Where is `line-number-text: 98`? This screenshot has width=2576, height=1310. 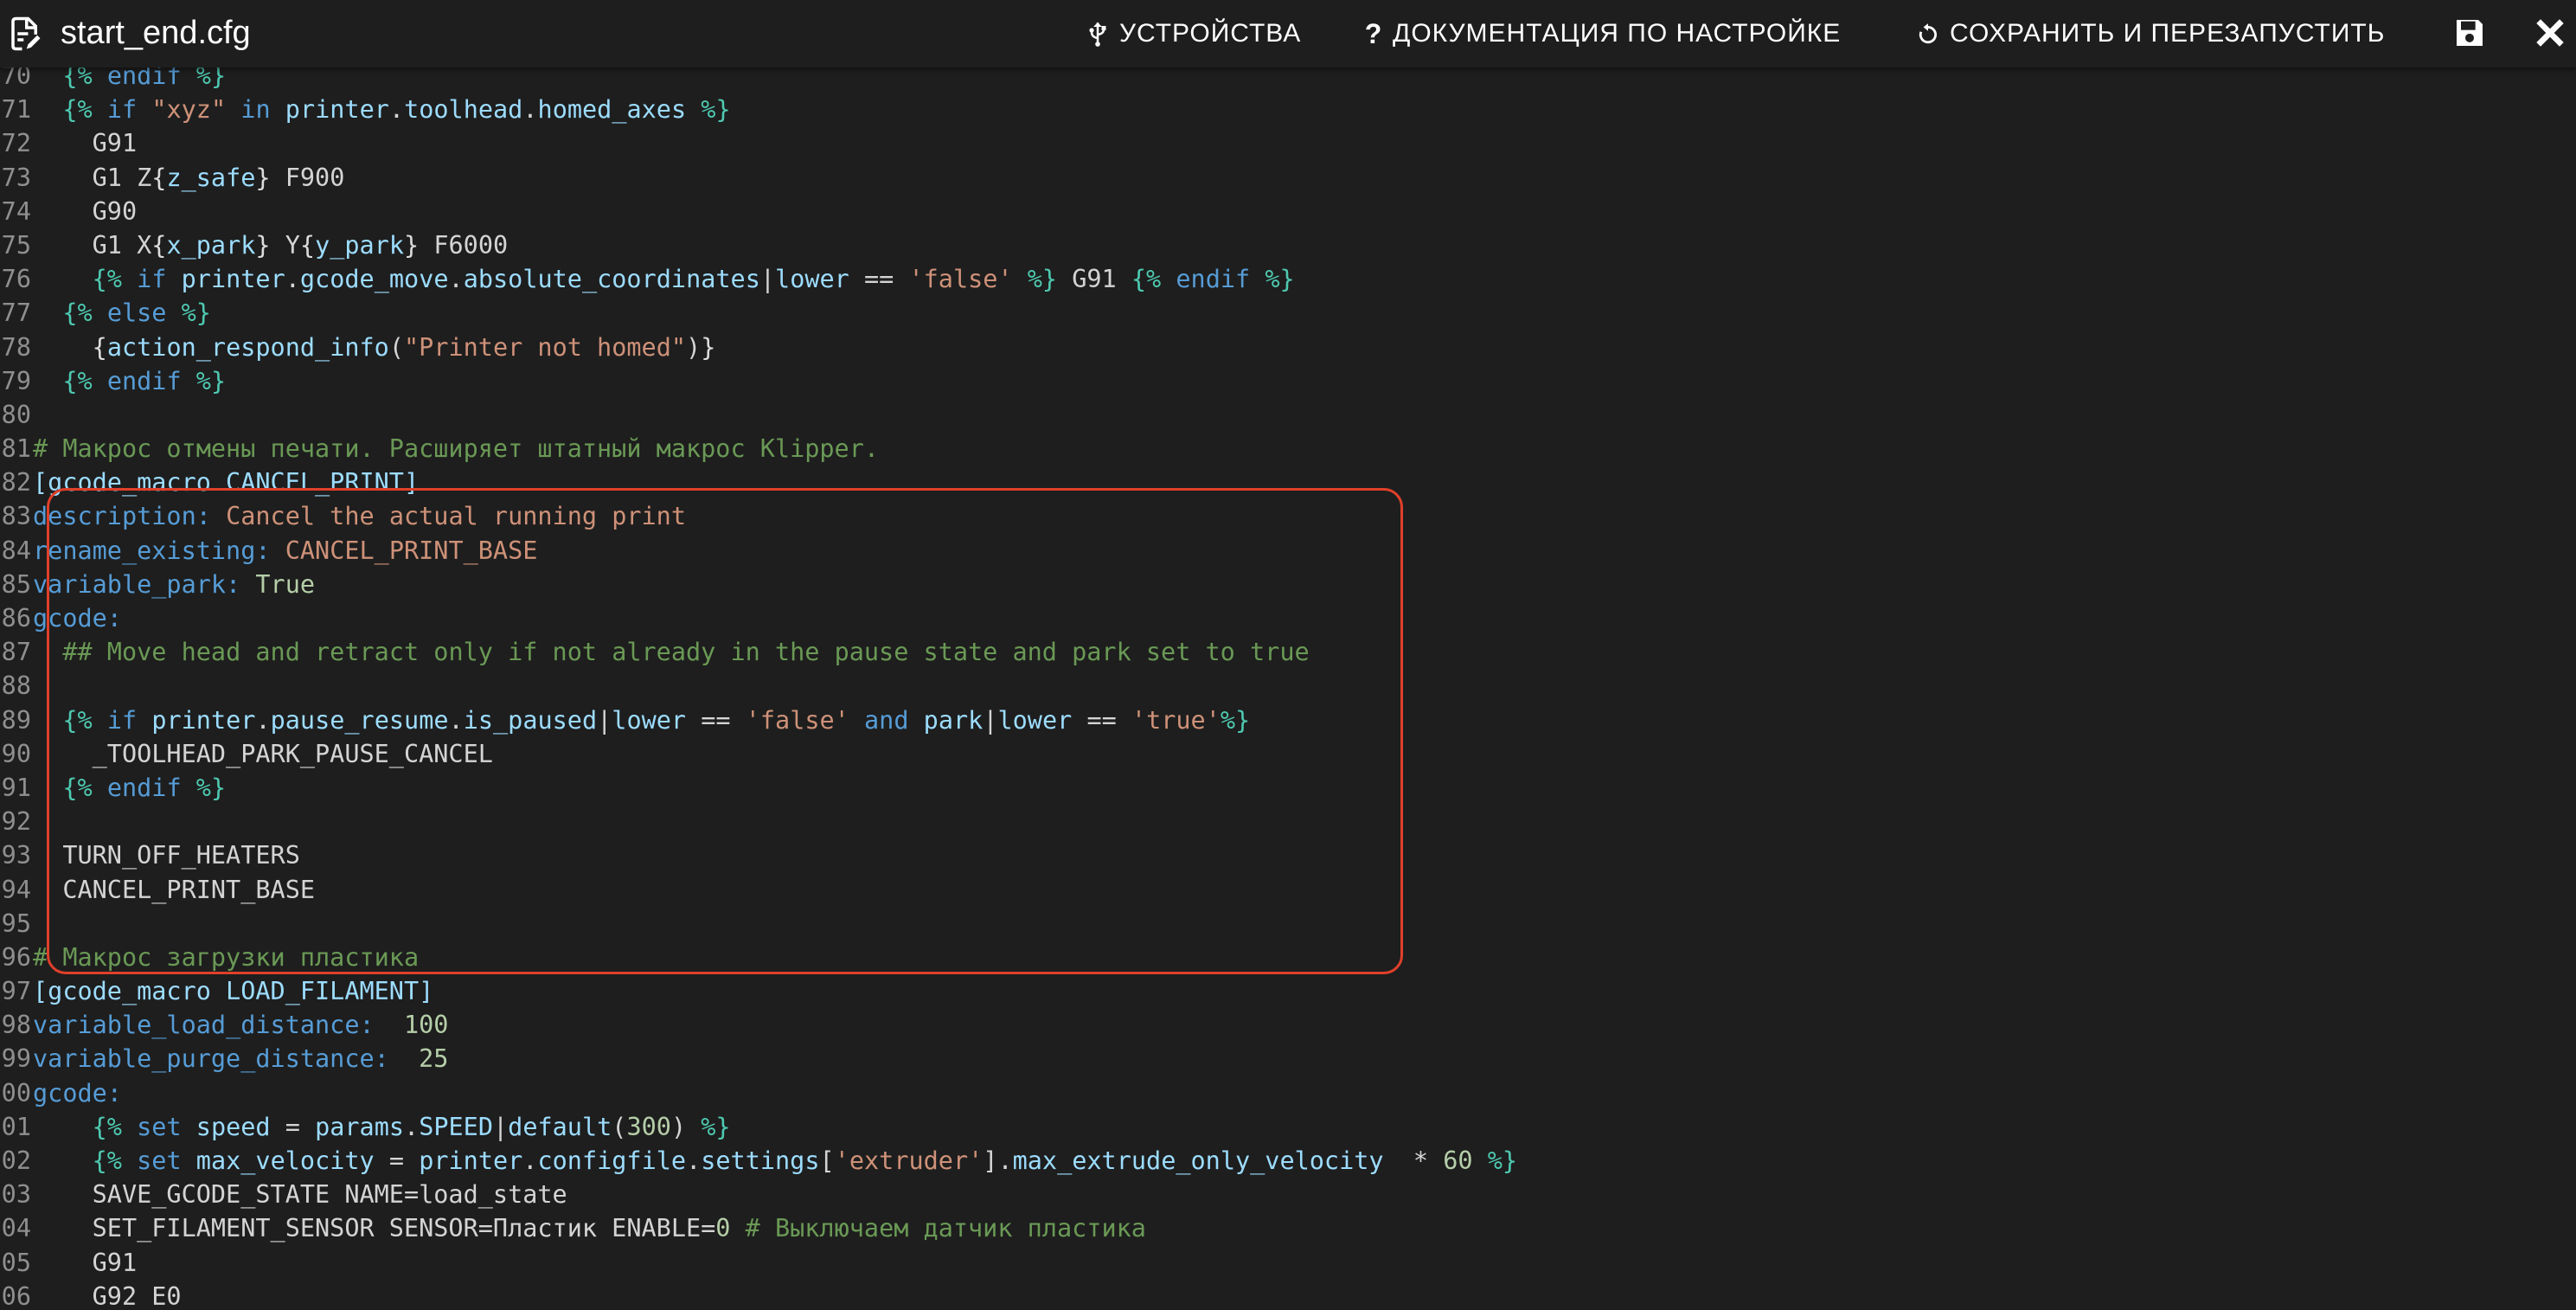
line-number-text: 98 is located at coordinates (16, 1025).